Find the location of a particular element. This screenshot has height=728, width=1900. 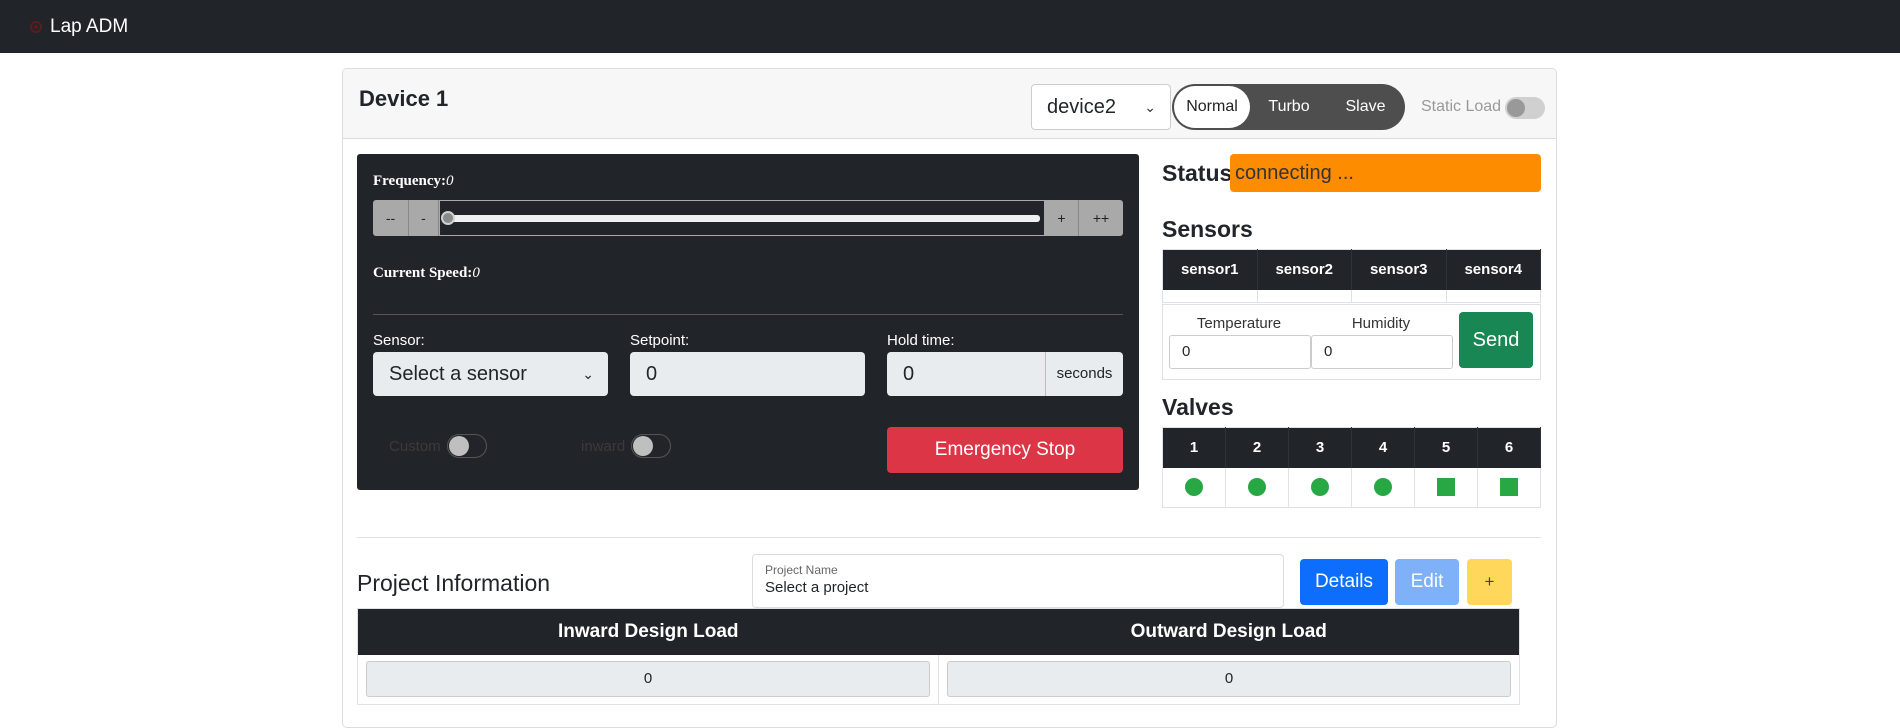

temperature-label: Temperature is located at coordinates (1239, 323).